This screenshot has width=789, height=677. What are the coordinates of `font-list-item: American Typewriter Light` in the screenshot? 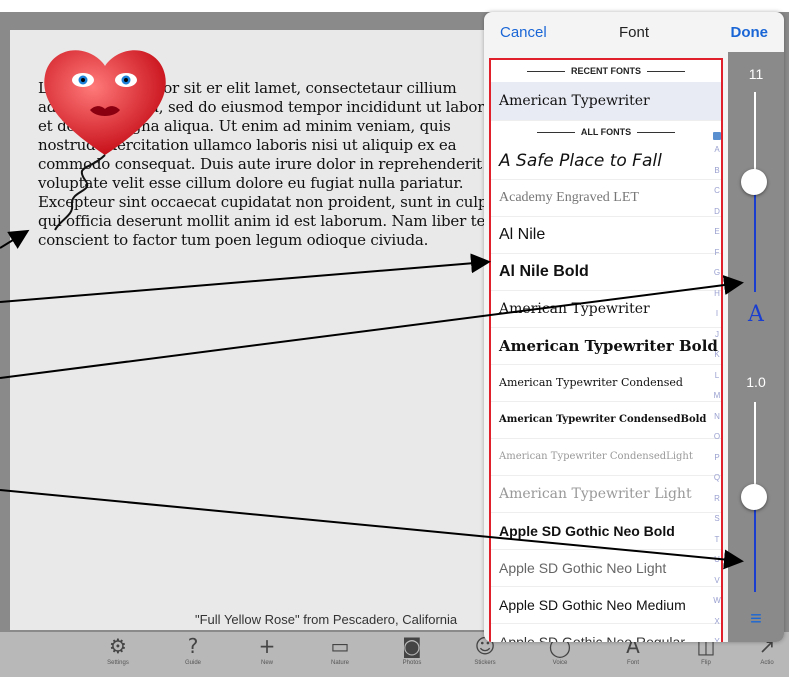 It's located at (606, 494).